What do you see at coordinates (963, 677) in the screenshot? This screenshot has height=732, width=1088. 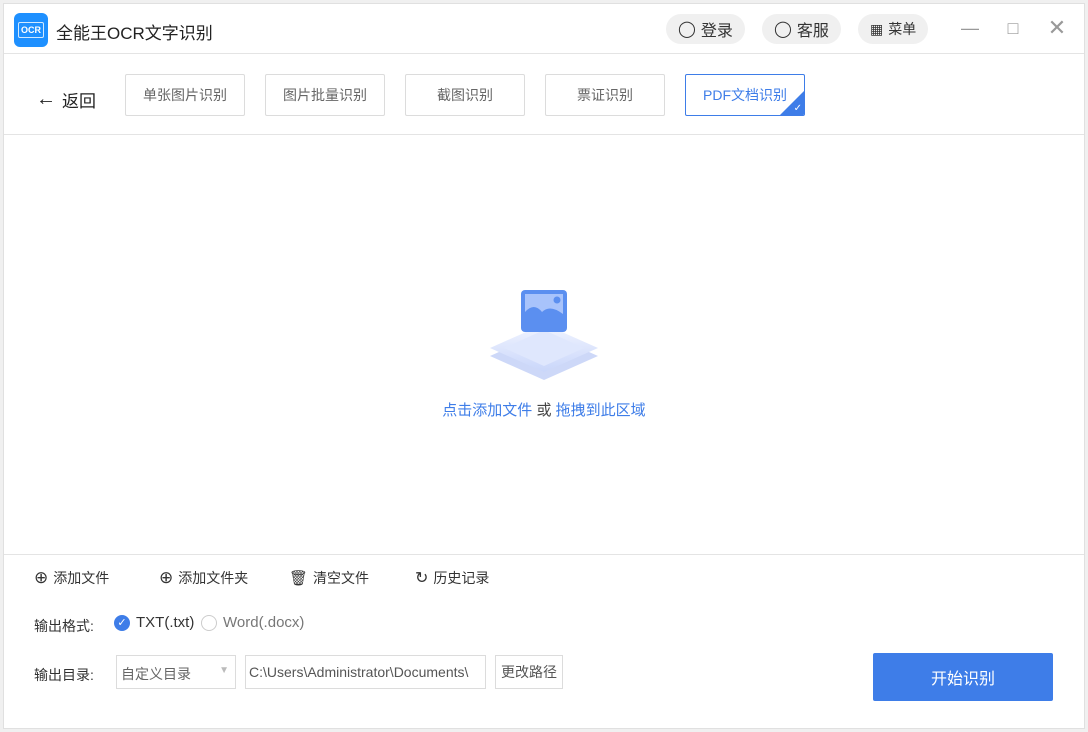 I see `start-recognition-button: 开始识别` at bounding box center [963, 677].